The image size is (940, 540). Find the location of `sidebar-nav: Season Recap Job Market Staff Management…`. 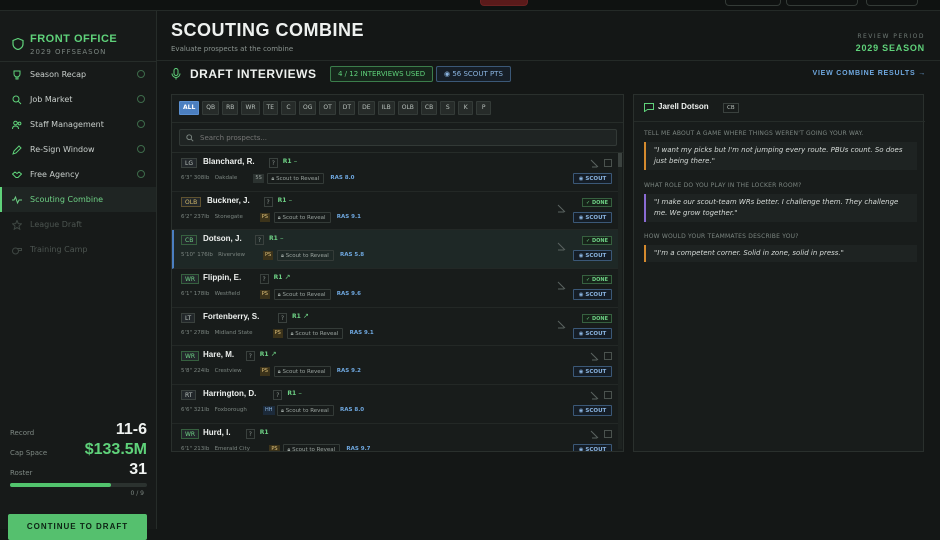

sidebar-nav: Season Recap Job Market Staff Management… is located at coordinates (78, 161).